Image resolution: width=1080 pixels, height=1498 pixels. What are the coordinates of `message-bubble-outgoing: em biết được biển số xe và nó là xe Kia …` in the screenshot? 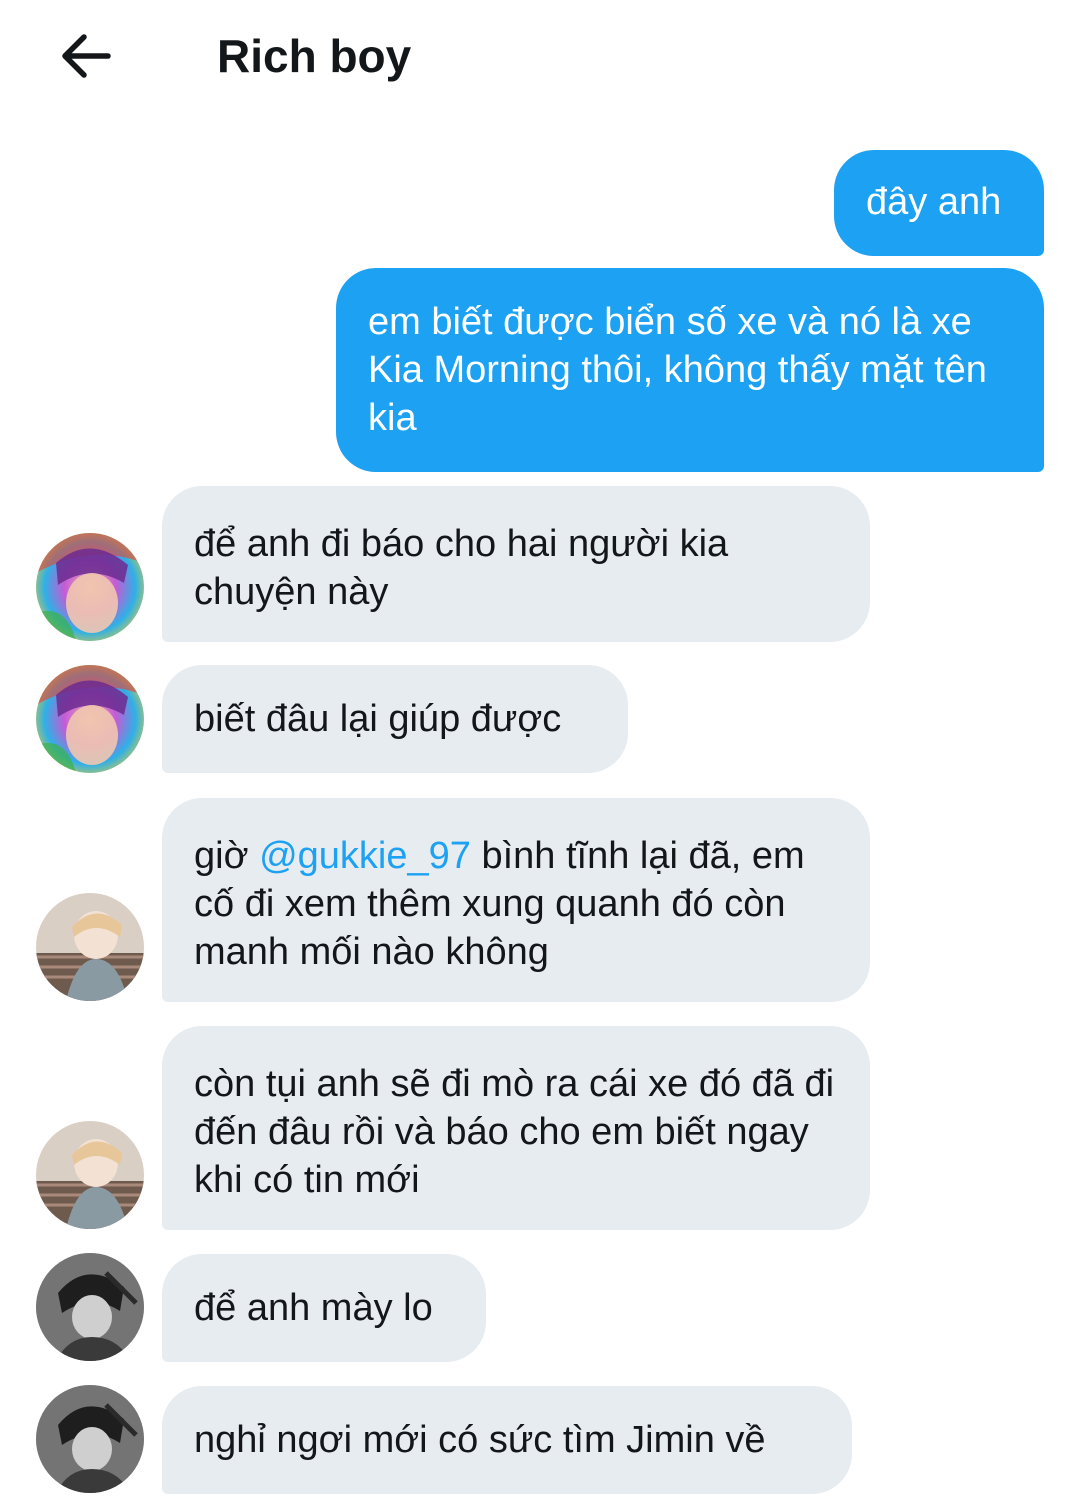 It's located at (690, 370).